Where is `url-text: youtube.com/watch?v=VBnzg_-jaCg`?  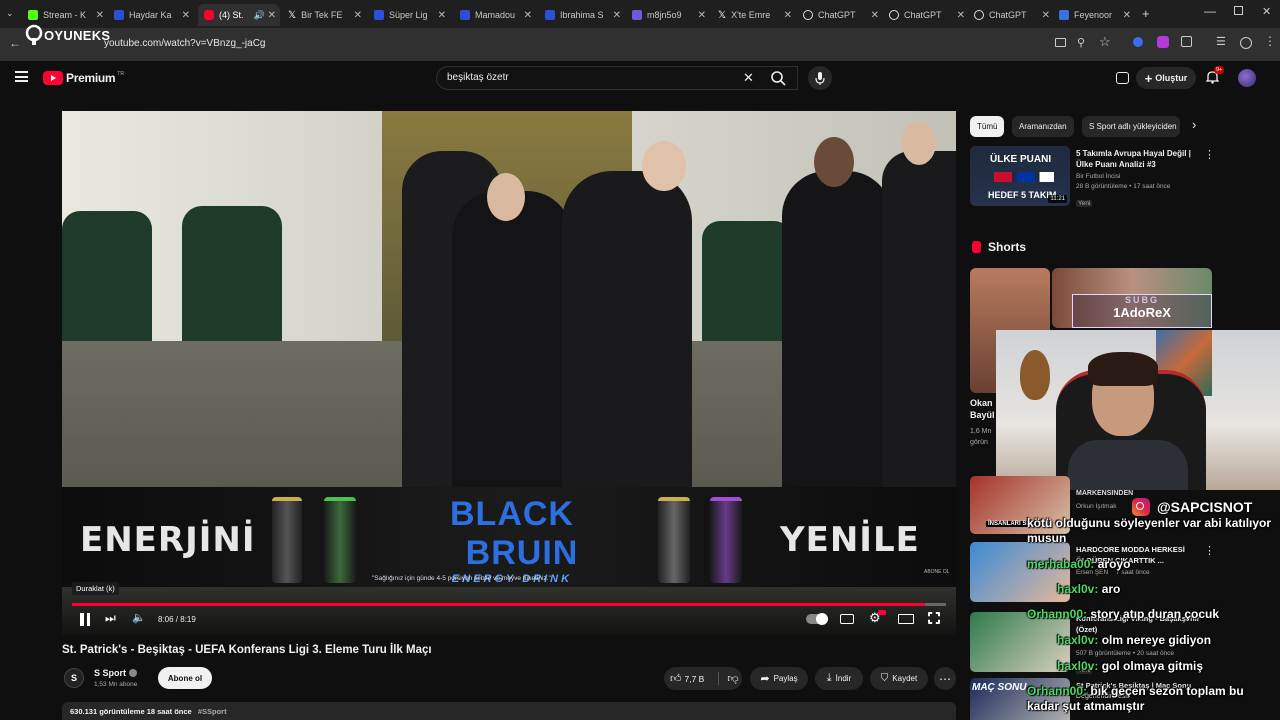
url-text: youtube.com/watch?v=VBnzg_-jaCg is located at coordinates (184, 43).